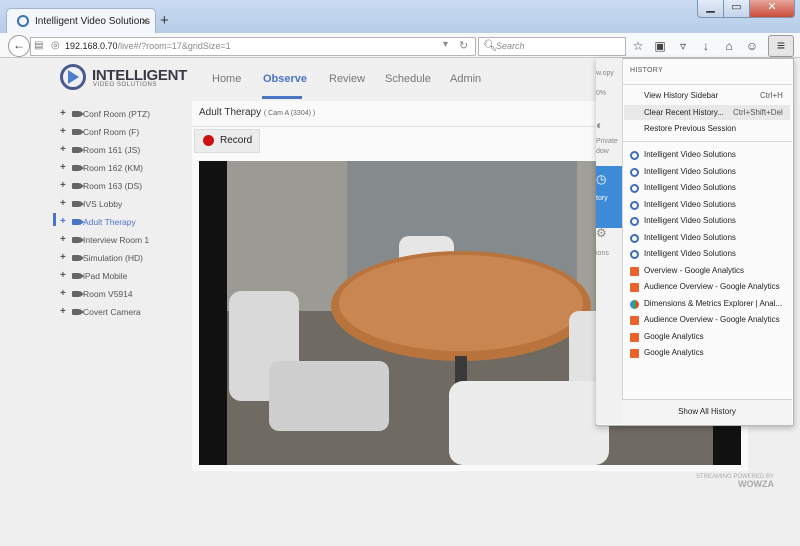  What do you see at coordinates (289, 113) in the screenshot?
I see `camera-subtitle: ( Cam A (3304) )` at bounding box center [289, 113].